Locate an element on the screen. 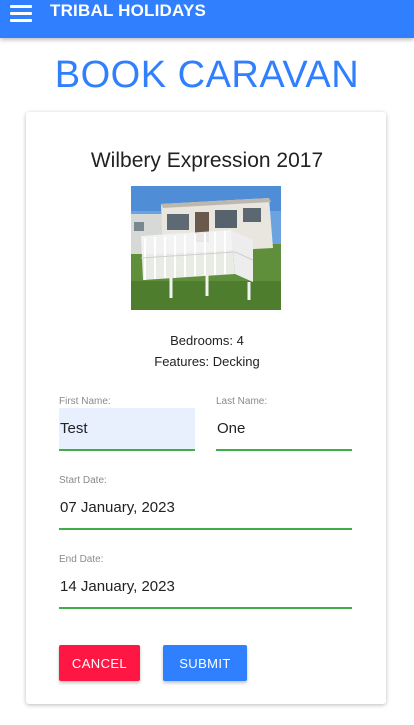 The height and width of the screenshot is (725, 414). app-header: TRIBAL HOLIDAYS is located at coordinates (207, 19).